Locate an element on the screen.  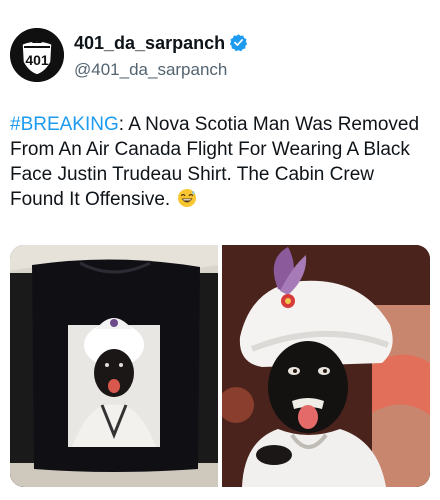
svg-text: 401 is located at coordinates (37, 60).